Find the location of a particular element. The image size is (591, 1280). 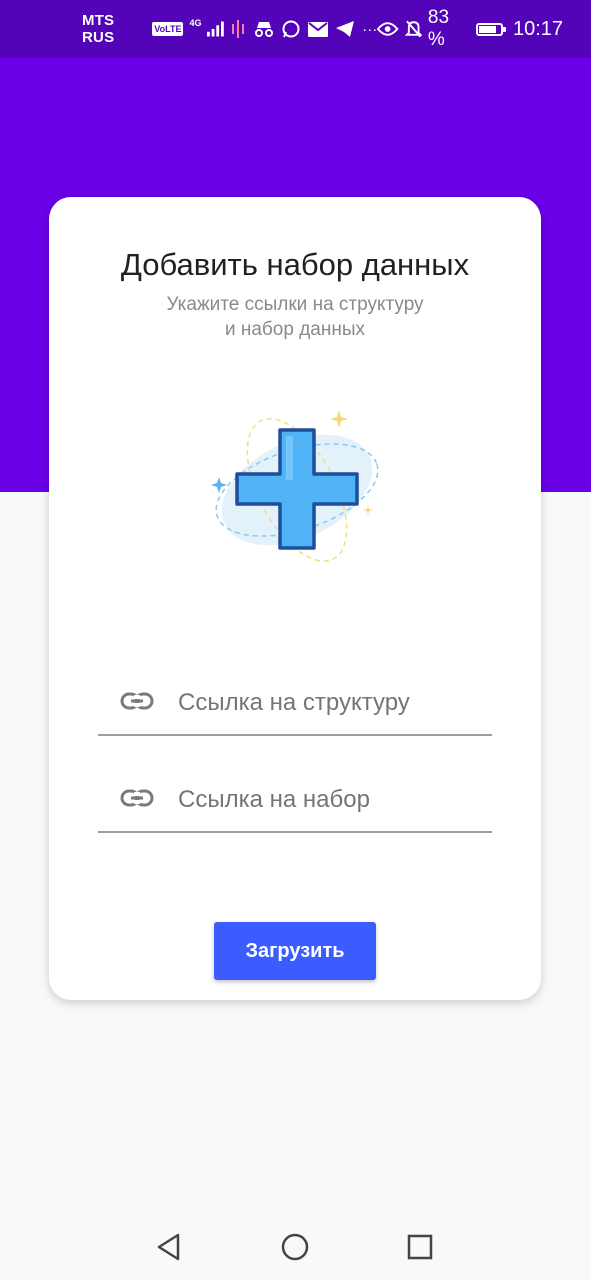

network-type: 4G is located at coordinates (195, 23).